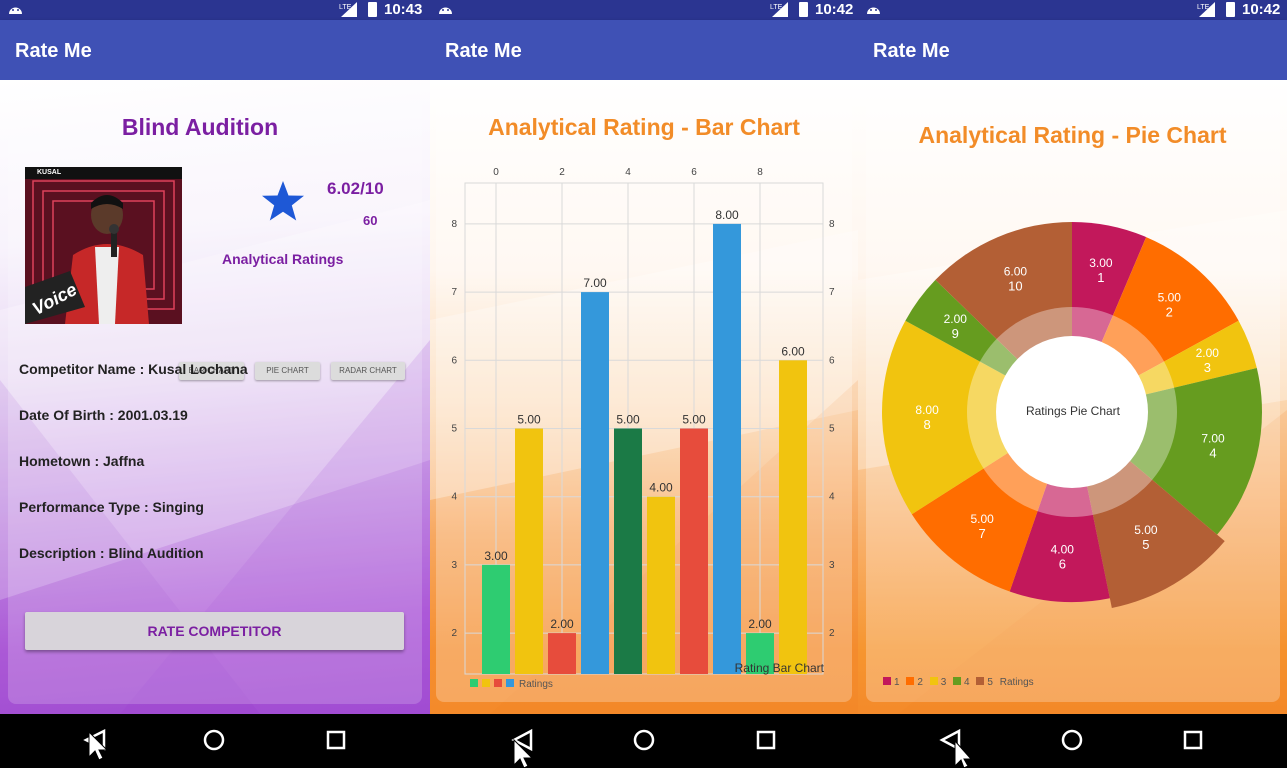 The height and width of the screenshot is (768, 1287). What do you see at coordinates (661, 488) in the screenshot?
I see `bar-value-label: 4.00` at bounding box center [661, 488].